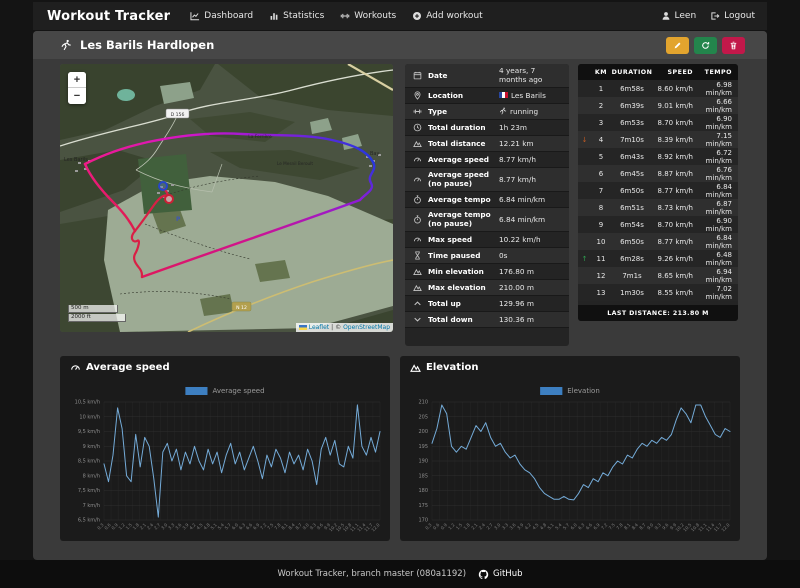 The width and height of the screenshot is (800, 588). Describe the element at coordinates (658, 207) in the screenshot. I see `split-row: 8 6m51s 8.73 km/h 6.87 min/km` at that location.